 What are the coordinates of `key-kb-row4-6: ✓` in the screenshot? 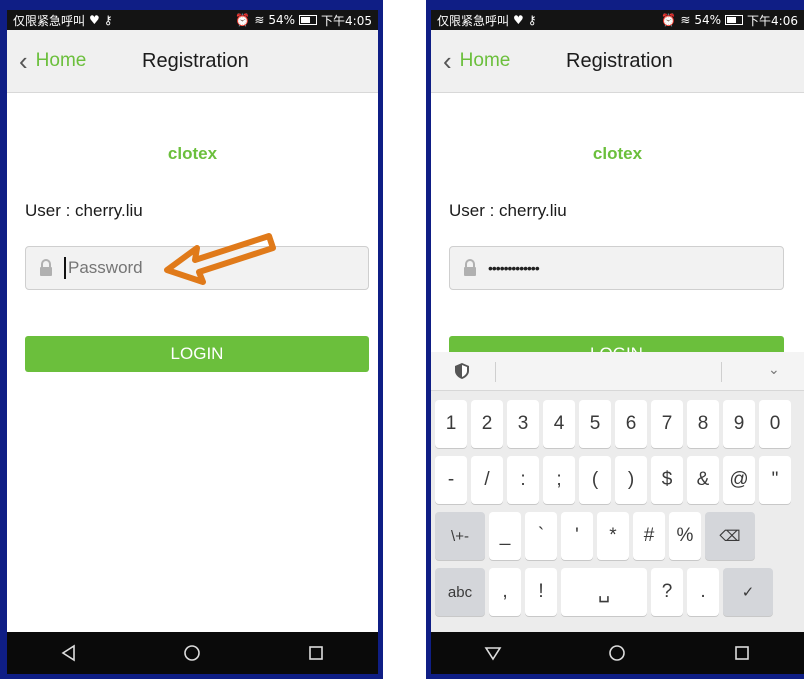 It's located at (748, 592).